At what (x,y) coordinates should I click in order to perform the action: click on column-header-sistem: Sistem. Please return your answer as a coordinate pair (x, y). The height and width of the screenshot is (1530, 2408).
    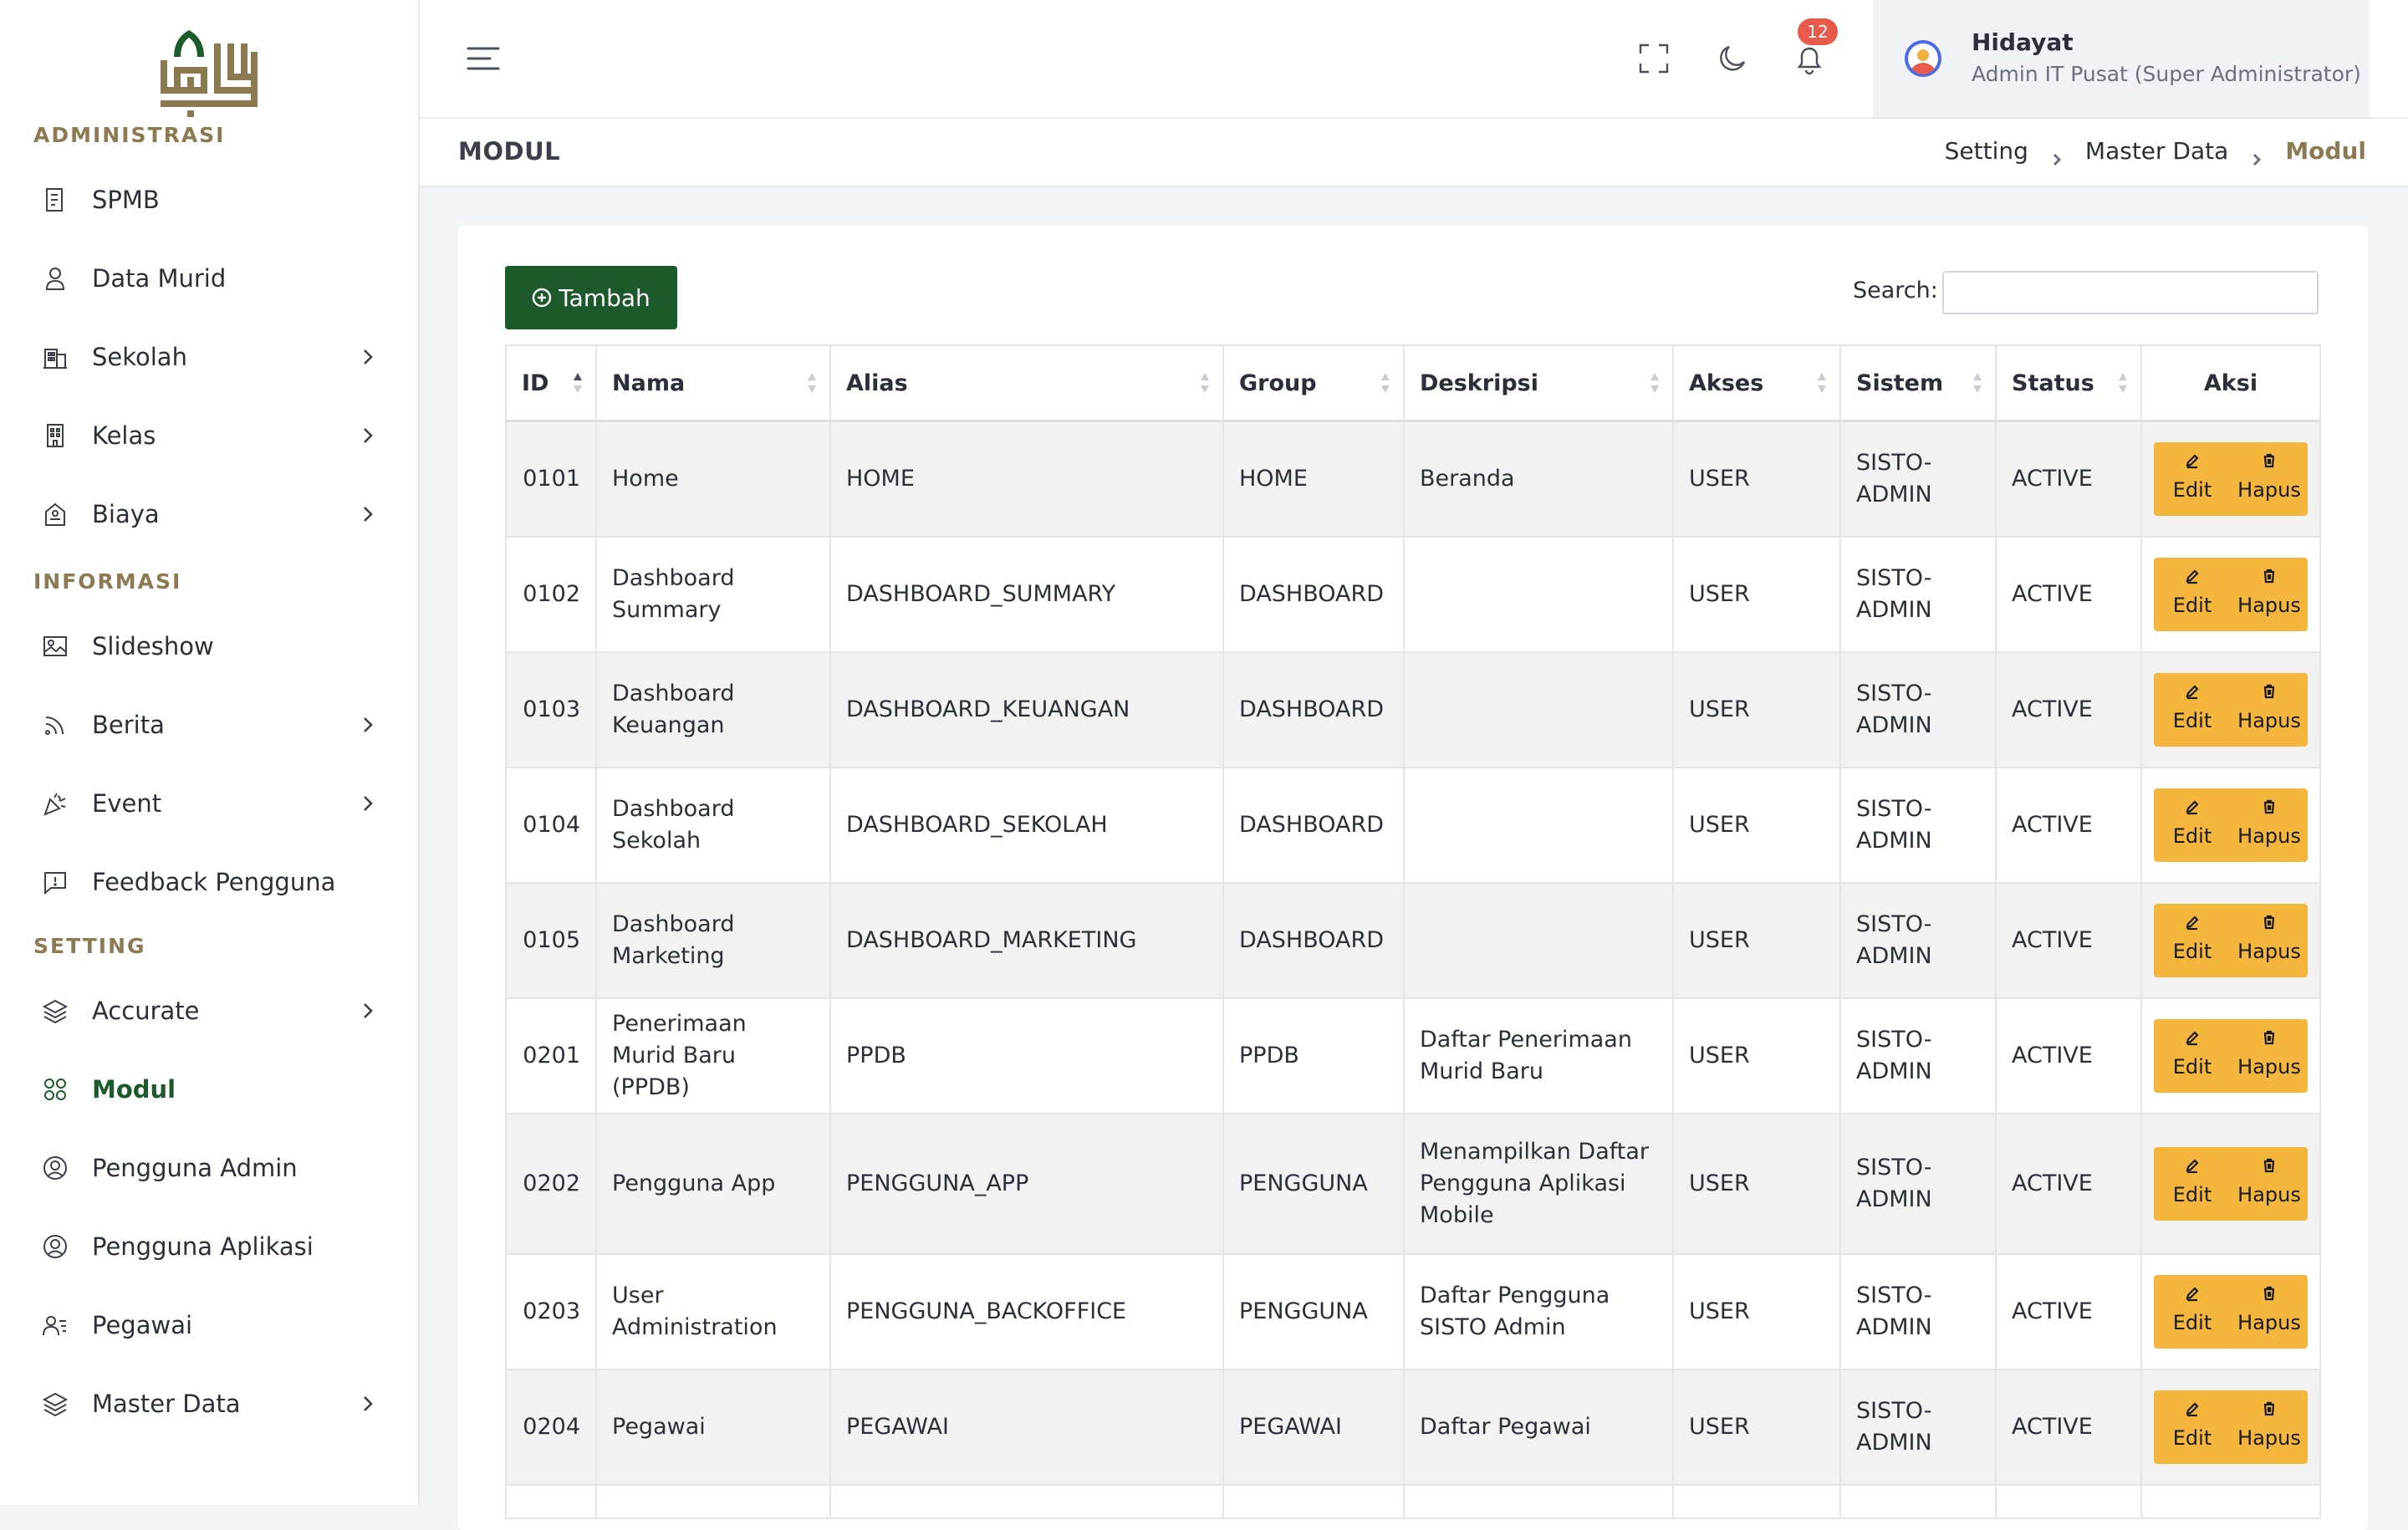
    Looking at the image, I should click on (1918, 383).